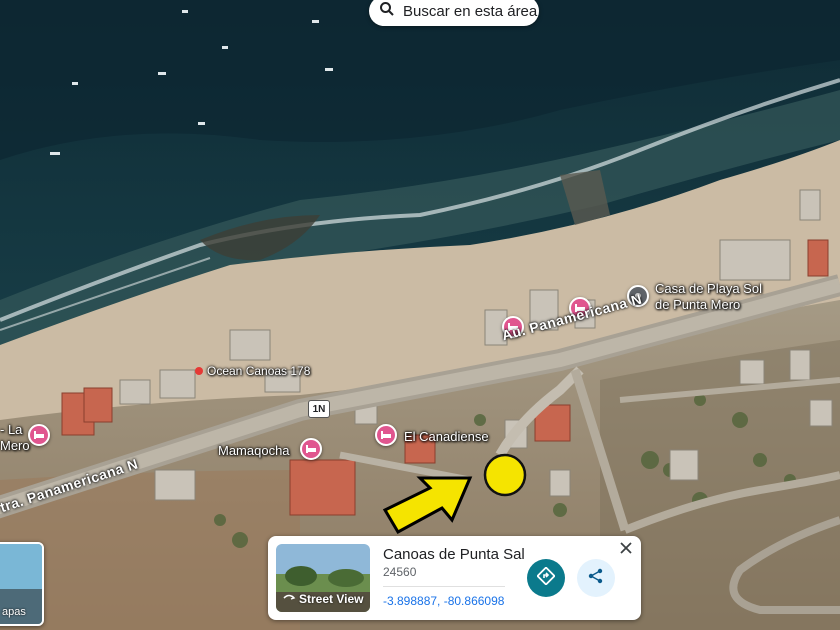 This screenshot has height=630, width=840. I want to click on place-label-el-canadiense: El Canadiense, so click(446, 436).